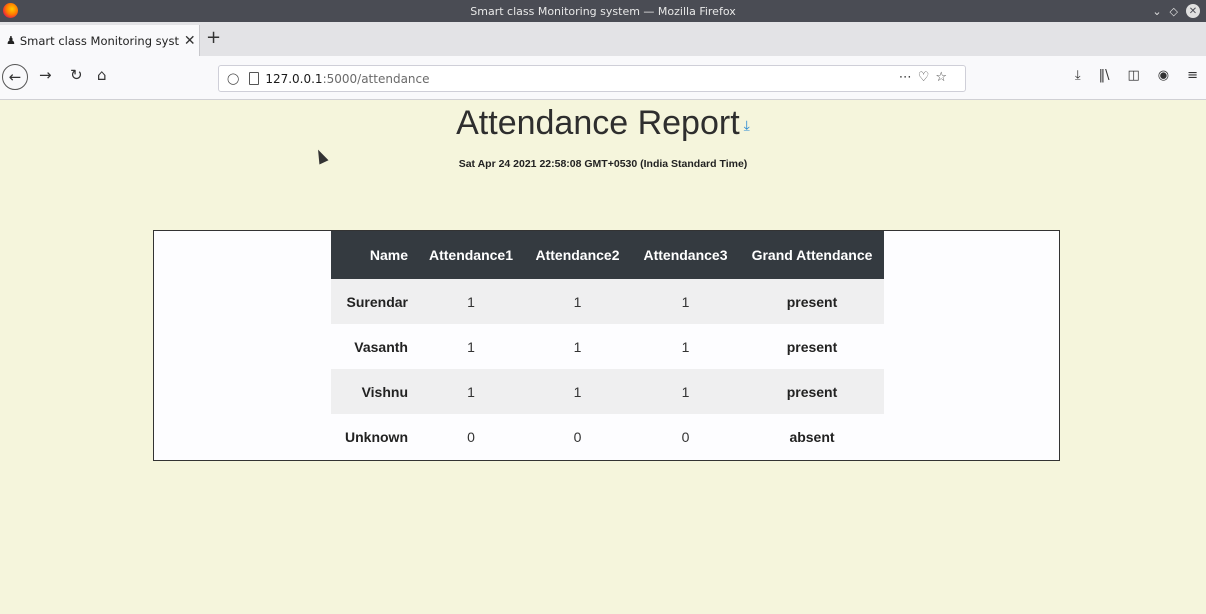  I want to click on maximize-icon: ◇, so click(1174, 11).